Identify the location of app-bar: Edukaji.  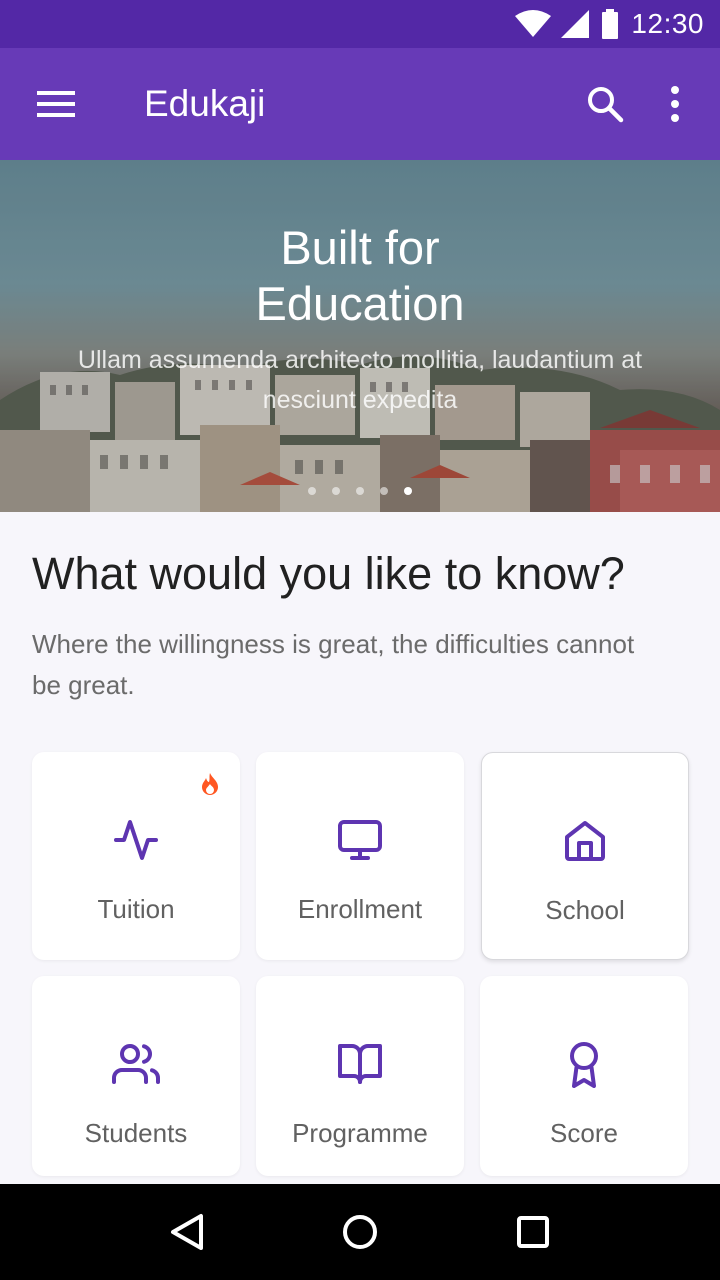
(360, 104).